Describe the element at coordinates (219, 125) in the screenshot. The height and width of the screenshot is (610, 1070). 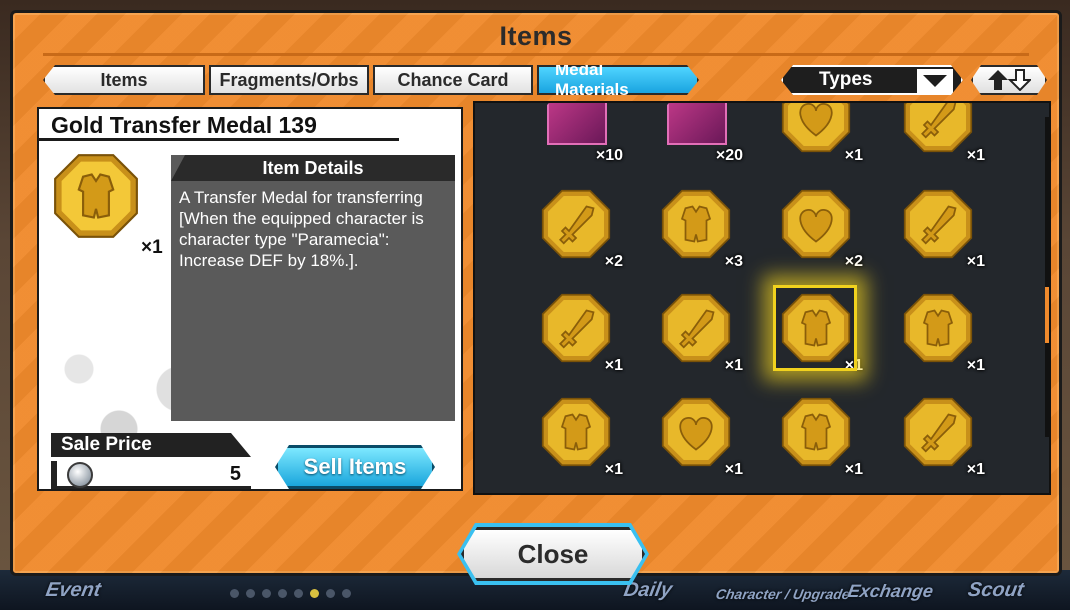
I see `item-name: Gold Transfer Medal 139` at that location.